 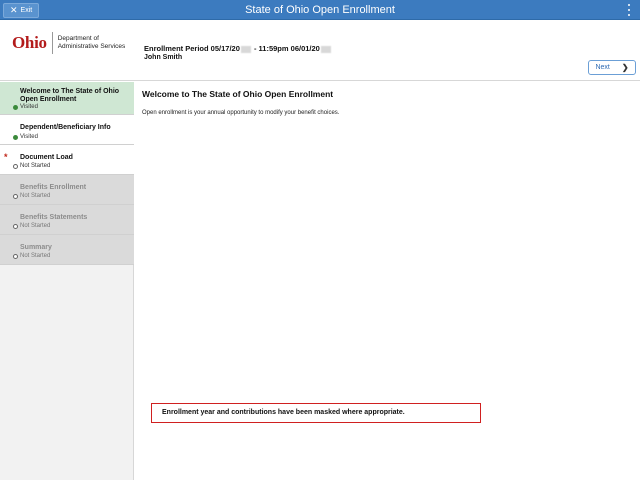 I want to click on step-dependent-beneficiary: Dependent/Beneficiary Info Visited, so click(x=67, y=130).